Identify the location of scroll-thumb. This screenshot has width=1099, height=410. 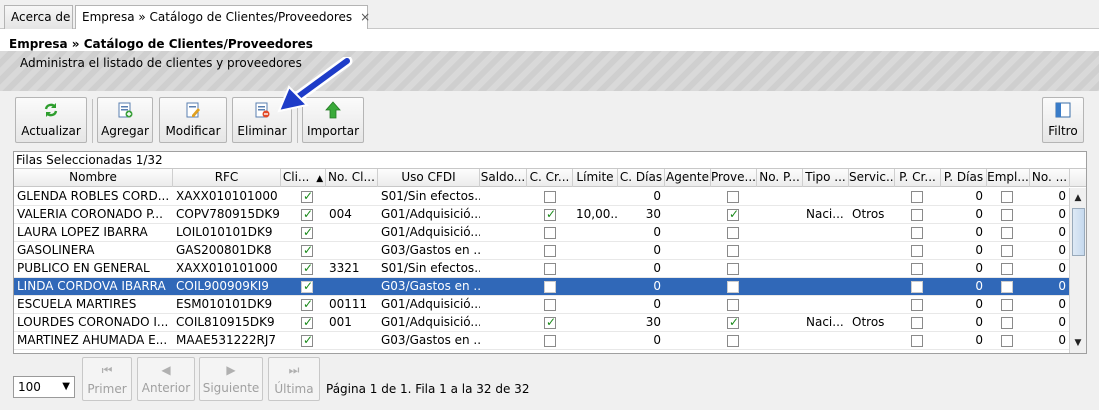
(1078, 232).